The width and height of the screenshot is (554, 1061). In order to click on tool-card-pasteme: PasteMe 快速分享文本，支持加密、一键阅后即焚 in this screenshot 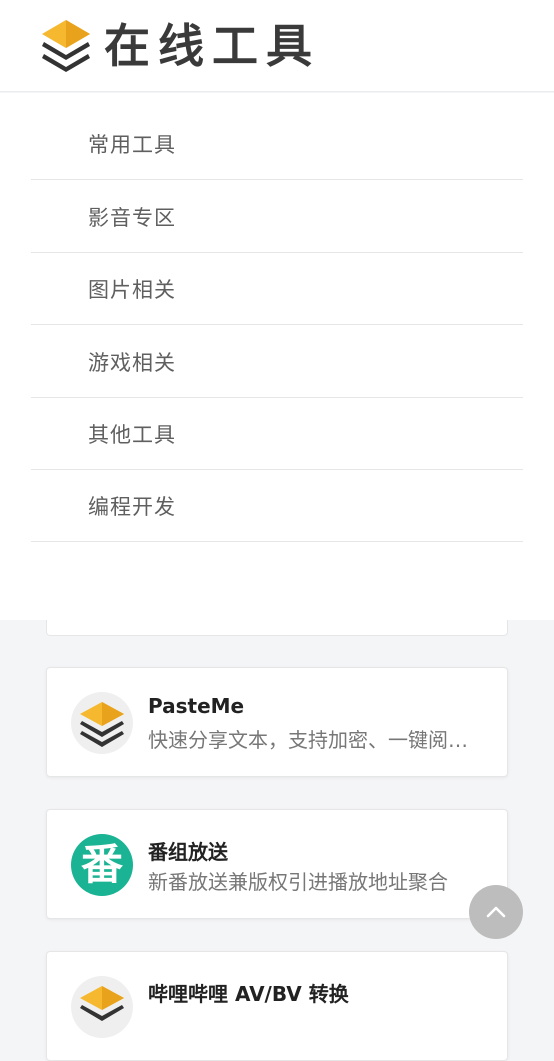, I will do `click(277, 722)`.